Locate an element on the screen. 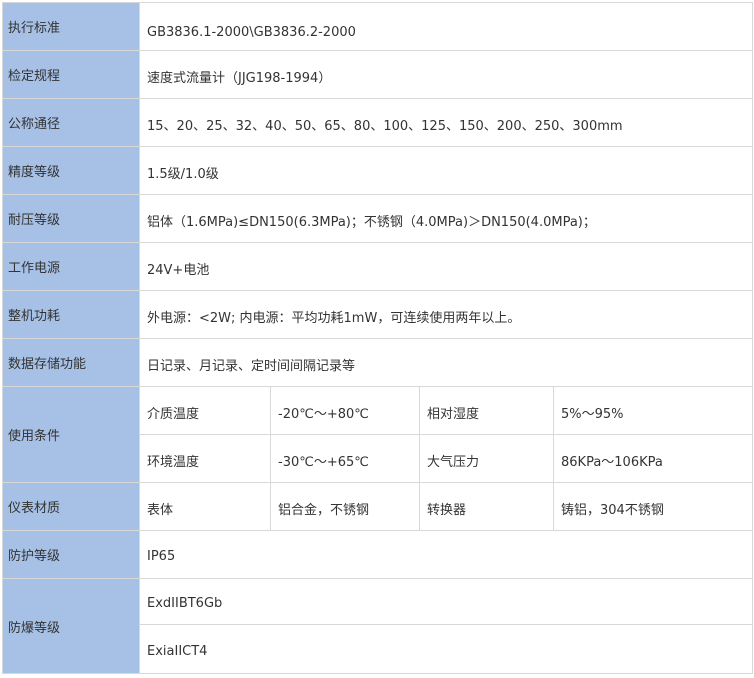 Image resolution: width=754 pixels, height=678 pixels. material-key: 表体 is located at coordinates (205, 506).